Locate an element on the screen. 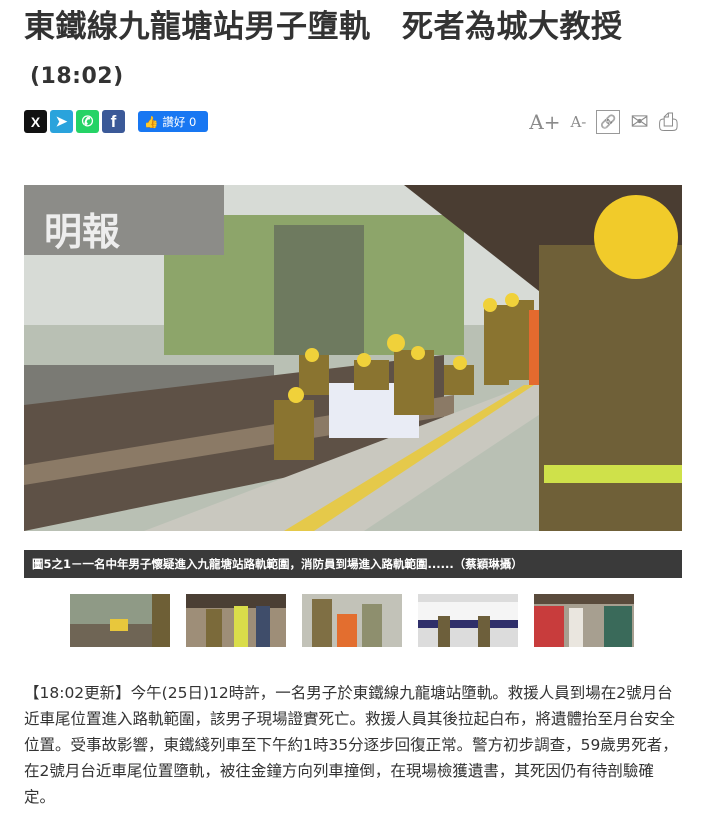 The width and height of the screenshot is (706, 828). copy-link-icon: 🔗 is located at coordinates (608, 122).